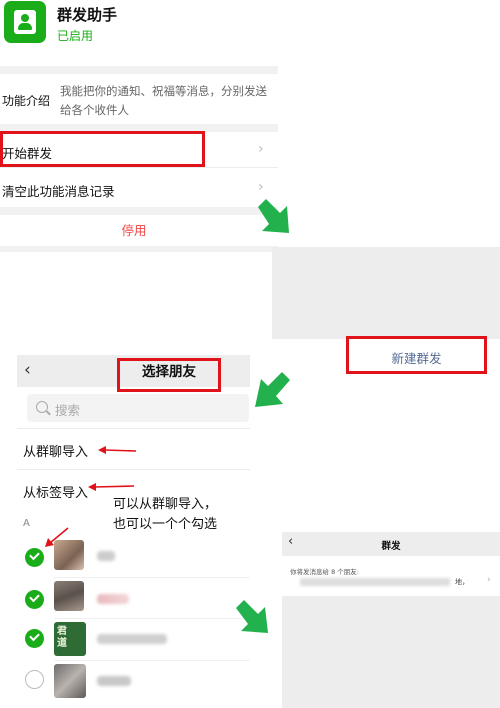 The height and width of the screenshot is (708, 500). Describe the element at coordinates (62, 637) in the screenshot. I see `avatar-text: 君 道` at that location.